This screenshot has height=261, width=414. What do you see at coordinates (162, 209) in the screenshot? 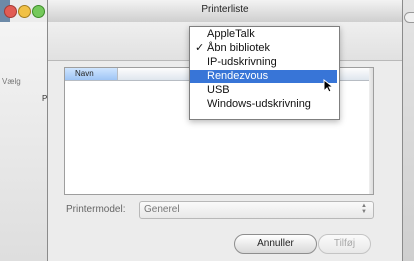
I see `printer-model-value: Generel` at bounding box center [162, 209].